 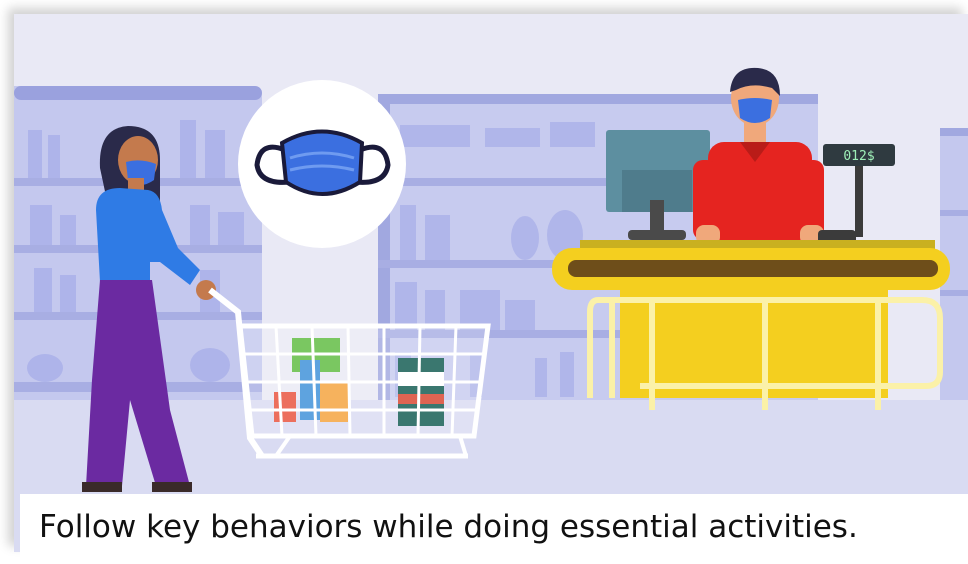 I want to click on register-display: 012$, so click(x=858, y=156).